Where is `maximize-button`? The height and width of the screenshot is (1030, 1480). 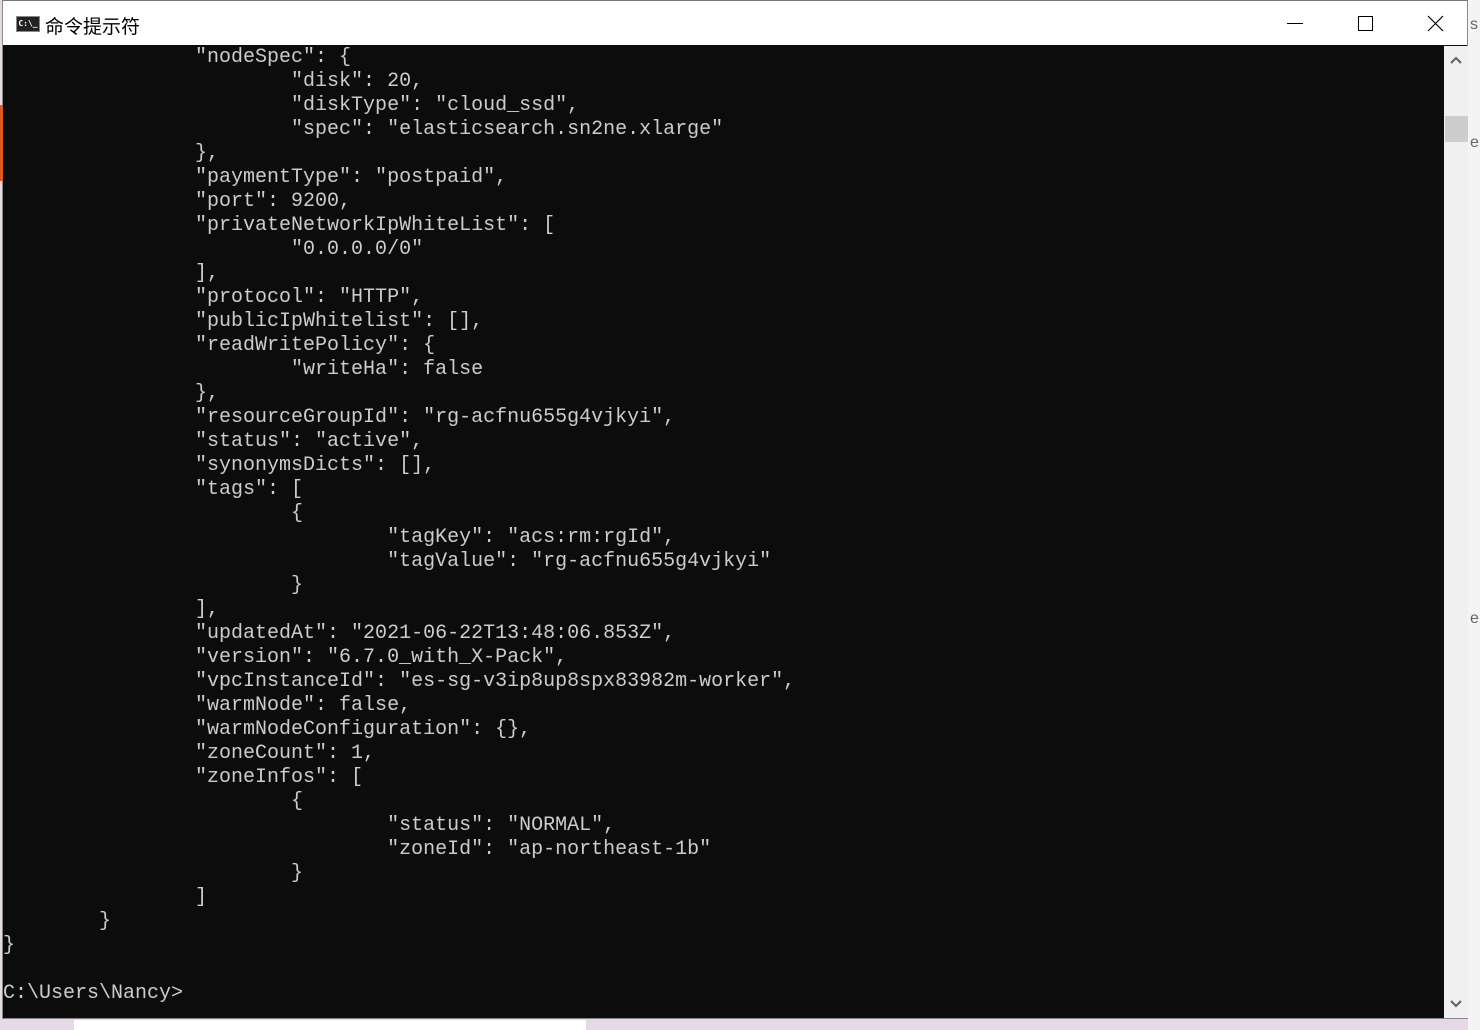 maximize-button is located at coordinates (1365, 23).